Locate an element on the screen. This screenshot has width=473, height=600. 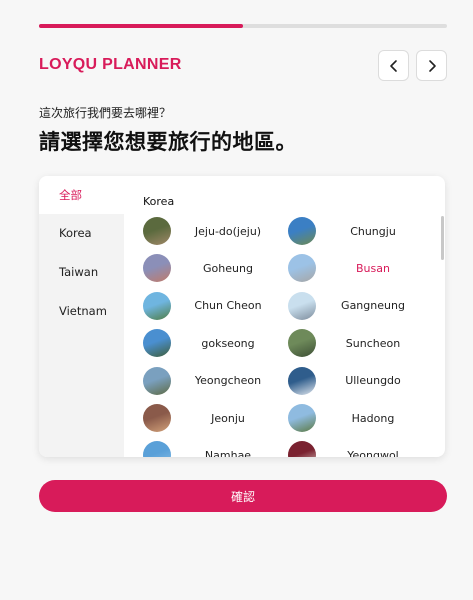
region-name: Jeonju is located at coordinates (228, 418).